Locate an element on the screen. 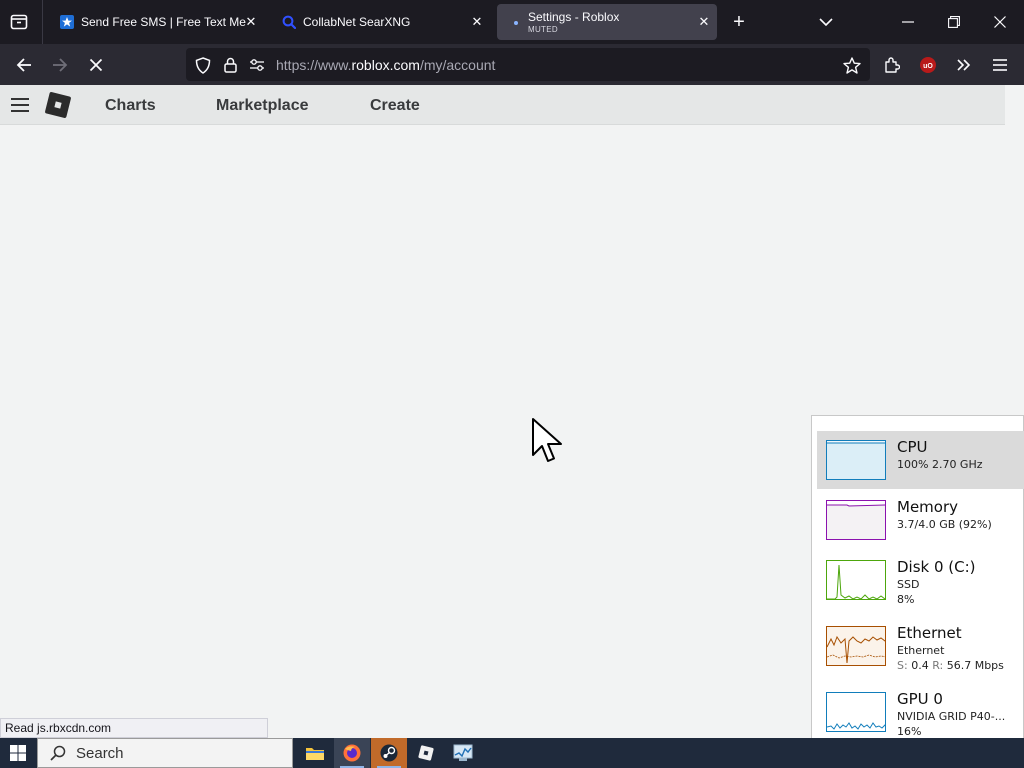 The width and height of the screenshot is (1024, 768). tm-name: Disk 0 (C:) is located at coordinates (936, 567).